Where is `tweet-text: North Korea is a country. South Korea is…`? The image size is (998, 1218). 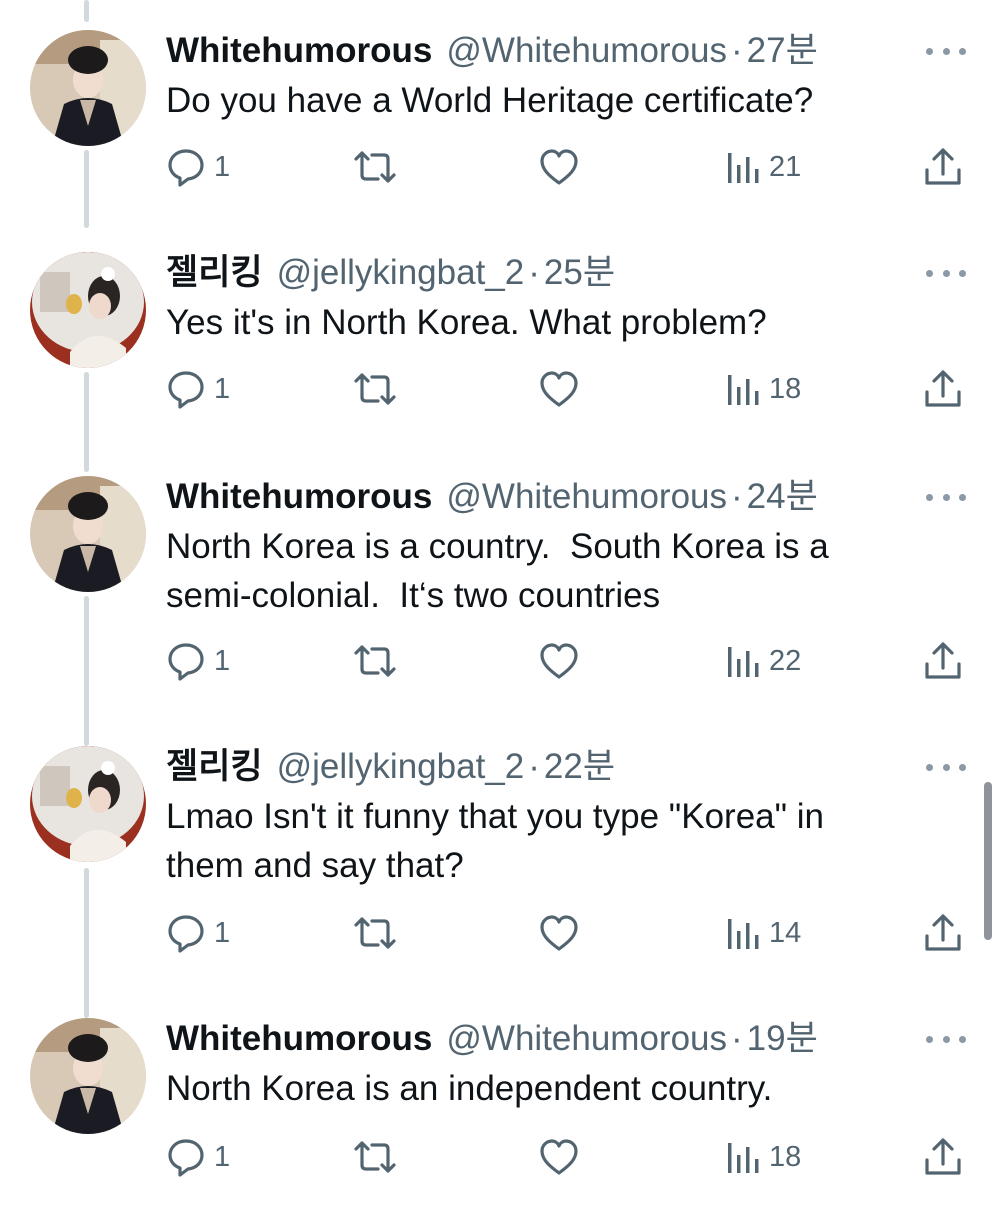
tweet-text: North Korea is a country. South Korea is… is located at coordinates (497, 571).